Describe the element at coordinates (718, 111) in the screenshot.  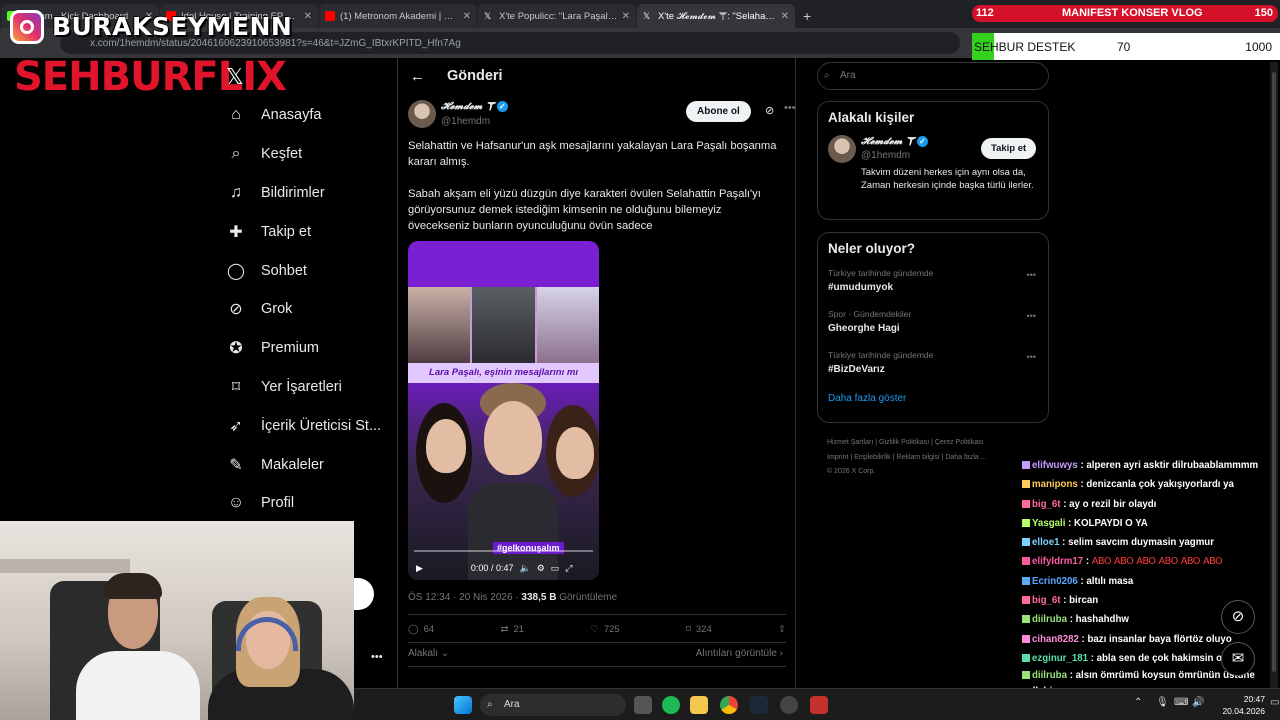
I see `subscribe-button: Abone ol` at that location.